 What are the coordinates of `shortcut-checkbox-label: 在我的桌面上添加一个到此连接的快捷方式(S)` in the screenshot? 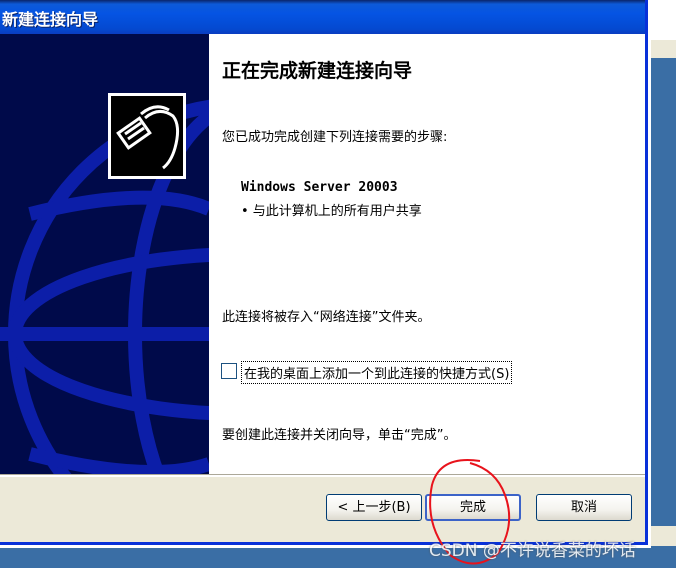 It's located at (377, 372).